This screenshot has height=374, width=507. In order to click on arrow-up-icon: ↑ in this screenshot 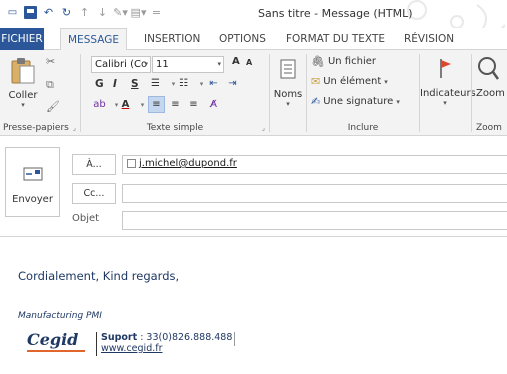, I will do `click(84, 12)`.